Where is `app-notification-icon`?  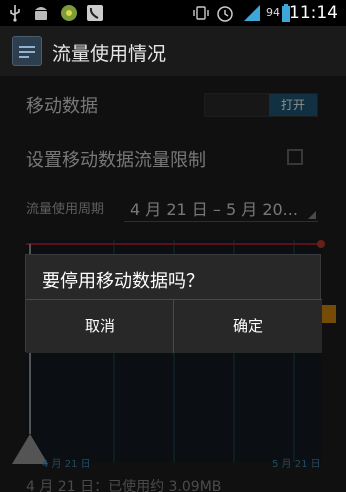 app-notification-icon is located at coordinates (69, 13).